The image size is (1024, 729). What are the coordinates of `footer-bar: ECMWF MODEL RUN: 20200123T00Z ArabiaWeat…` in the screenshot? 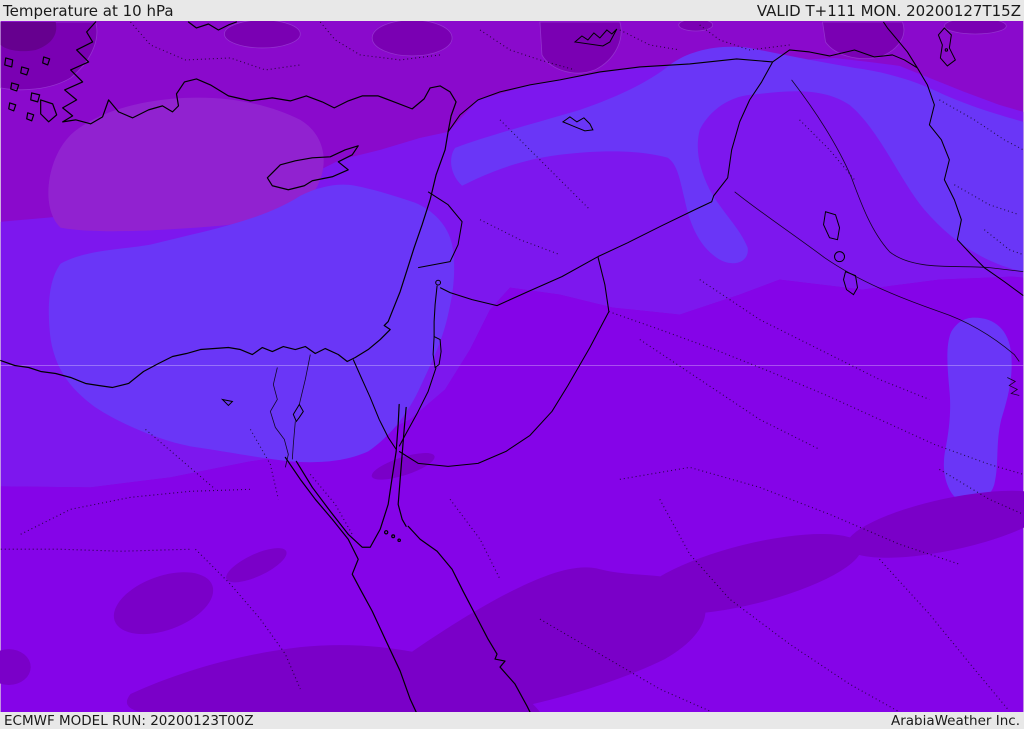 It's located at (512, 720).